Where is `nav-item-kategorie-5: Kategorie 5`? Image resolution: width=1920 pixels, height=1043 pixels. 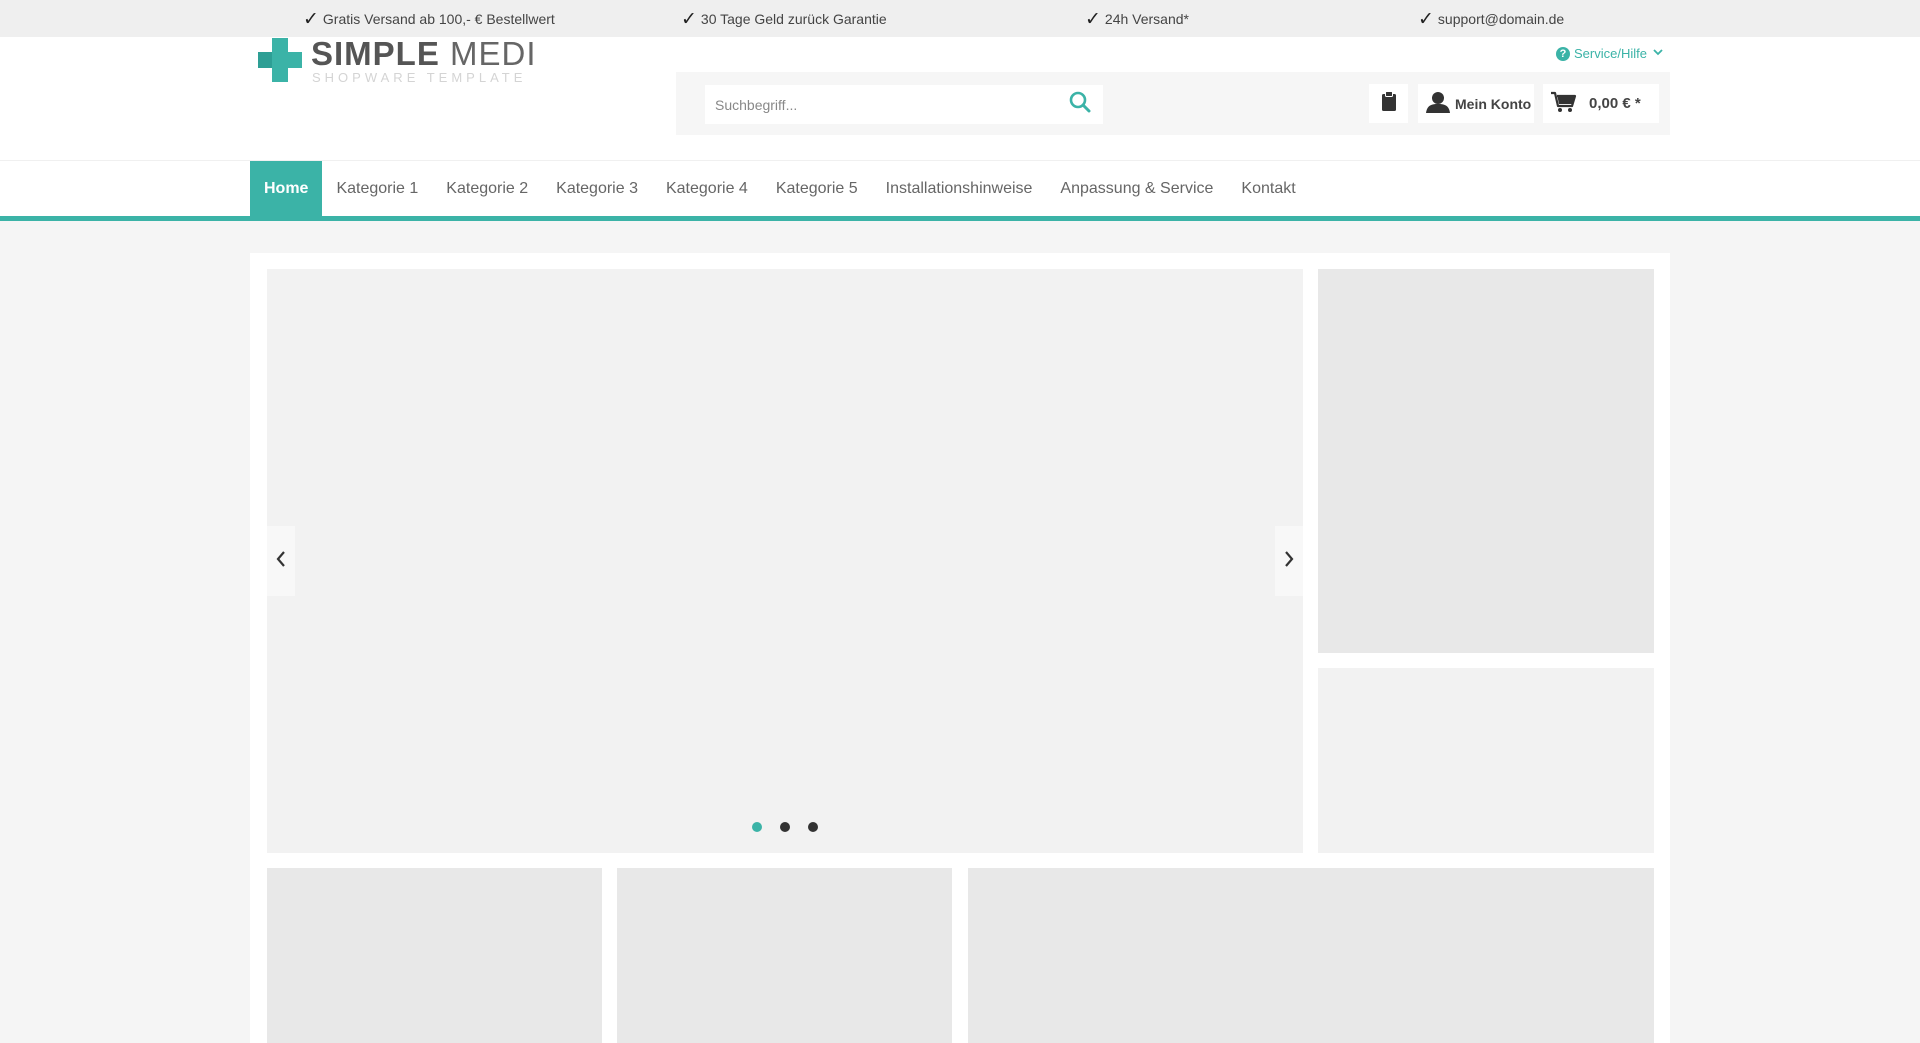
nav-item-kategorie-5: Kategorie 5 is located at coordinates (817, 188).